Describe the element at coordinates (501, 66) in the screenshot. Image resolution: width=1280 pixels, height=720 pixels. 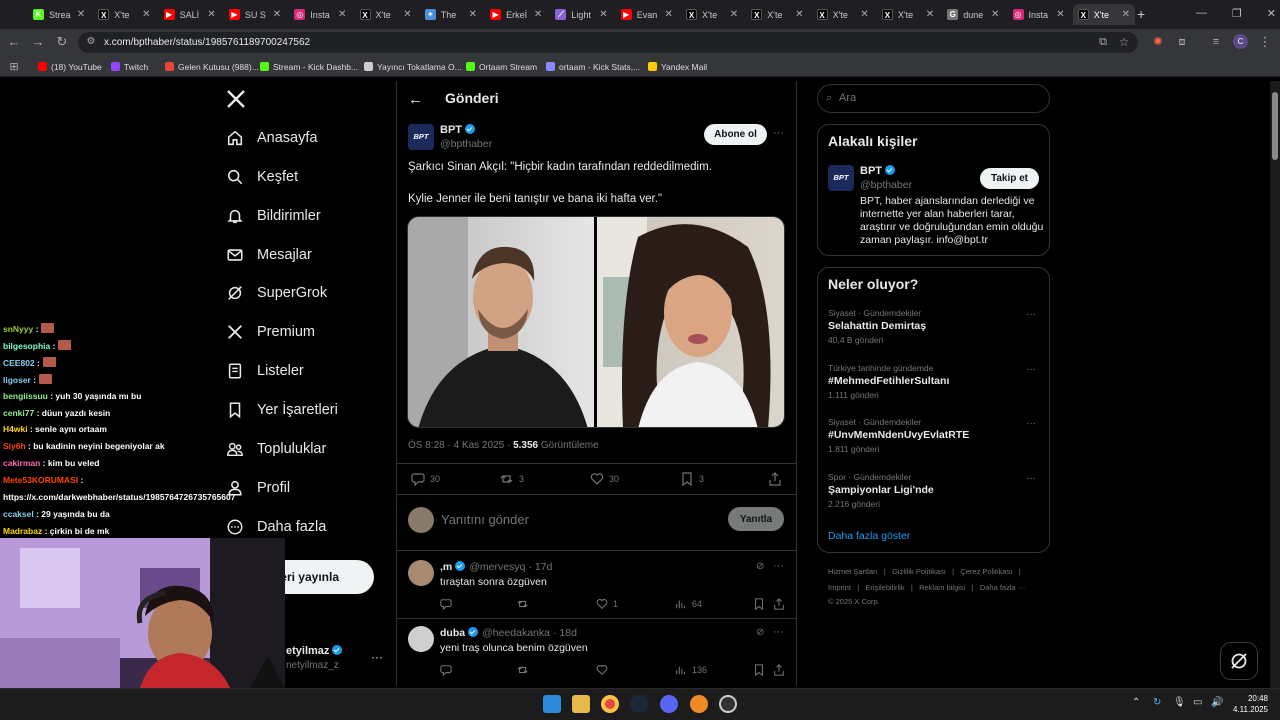
I see `bookmark-item: Ortaam Stream` at that location.